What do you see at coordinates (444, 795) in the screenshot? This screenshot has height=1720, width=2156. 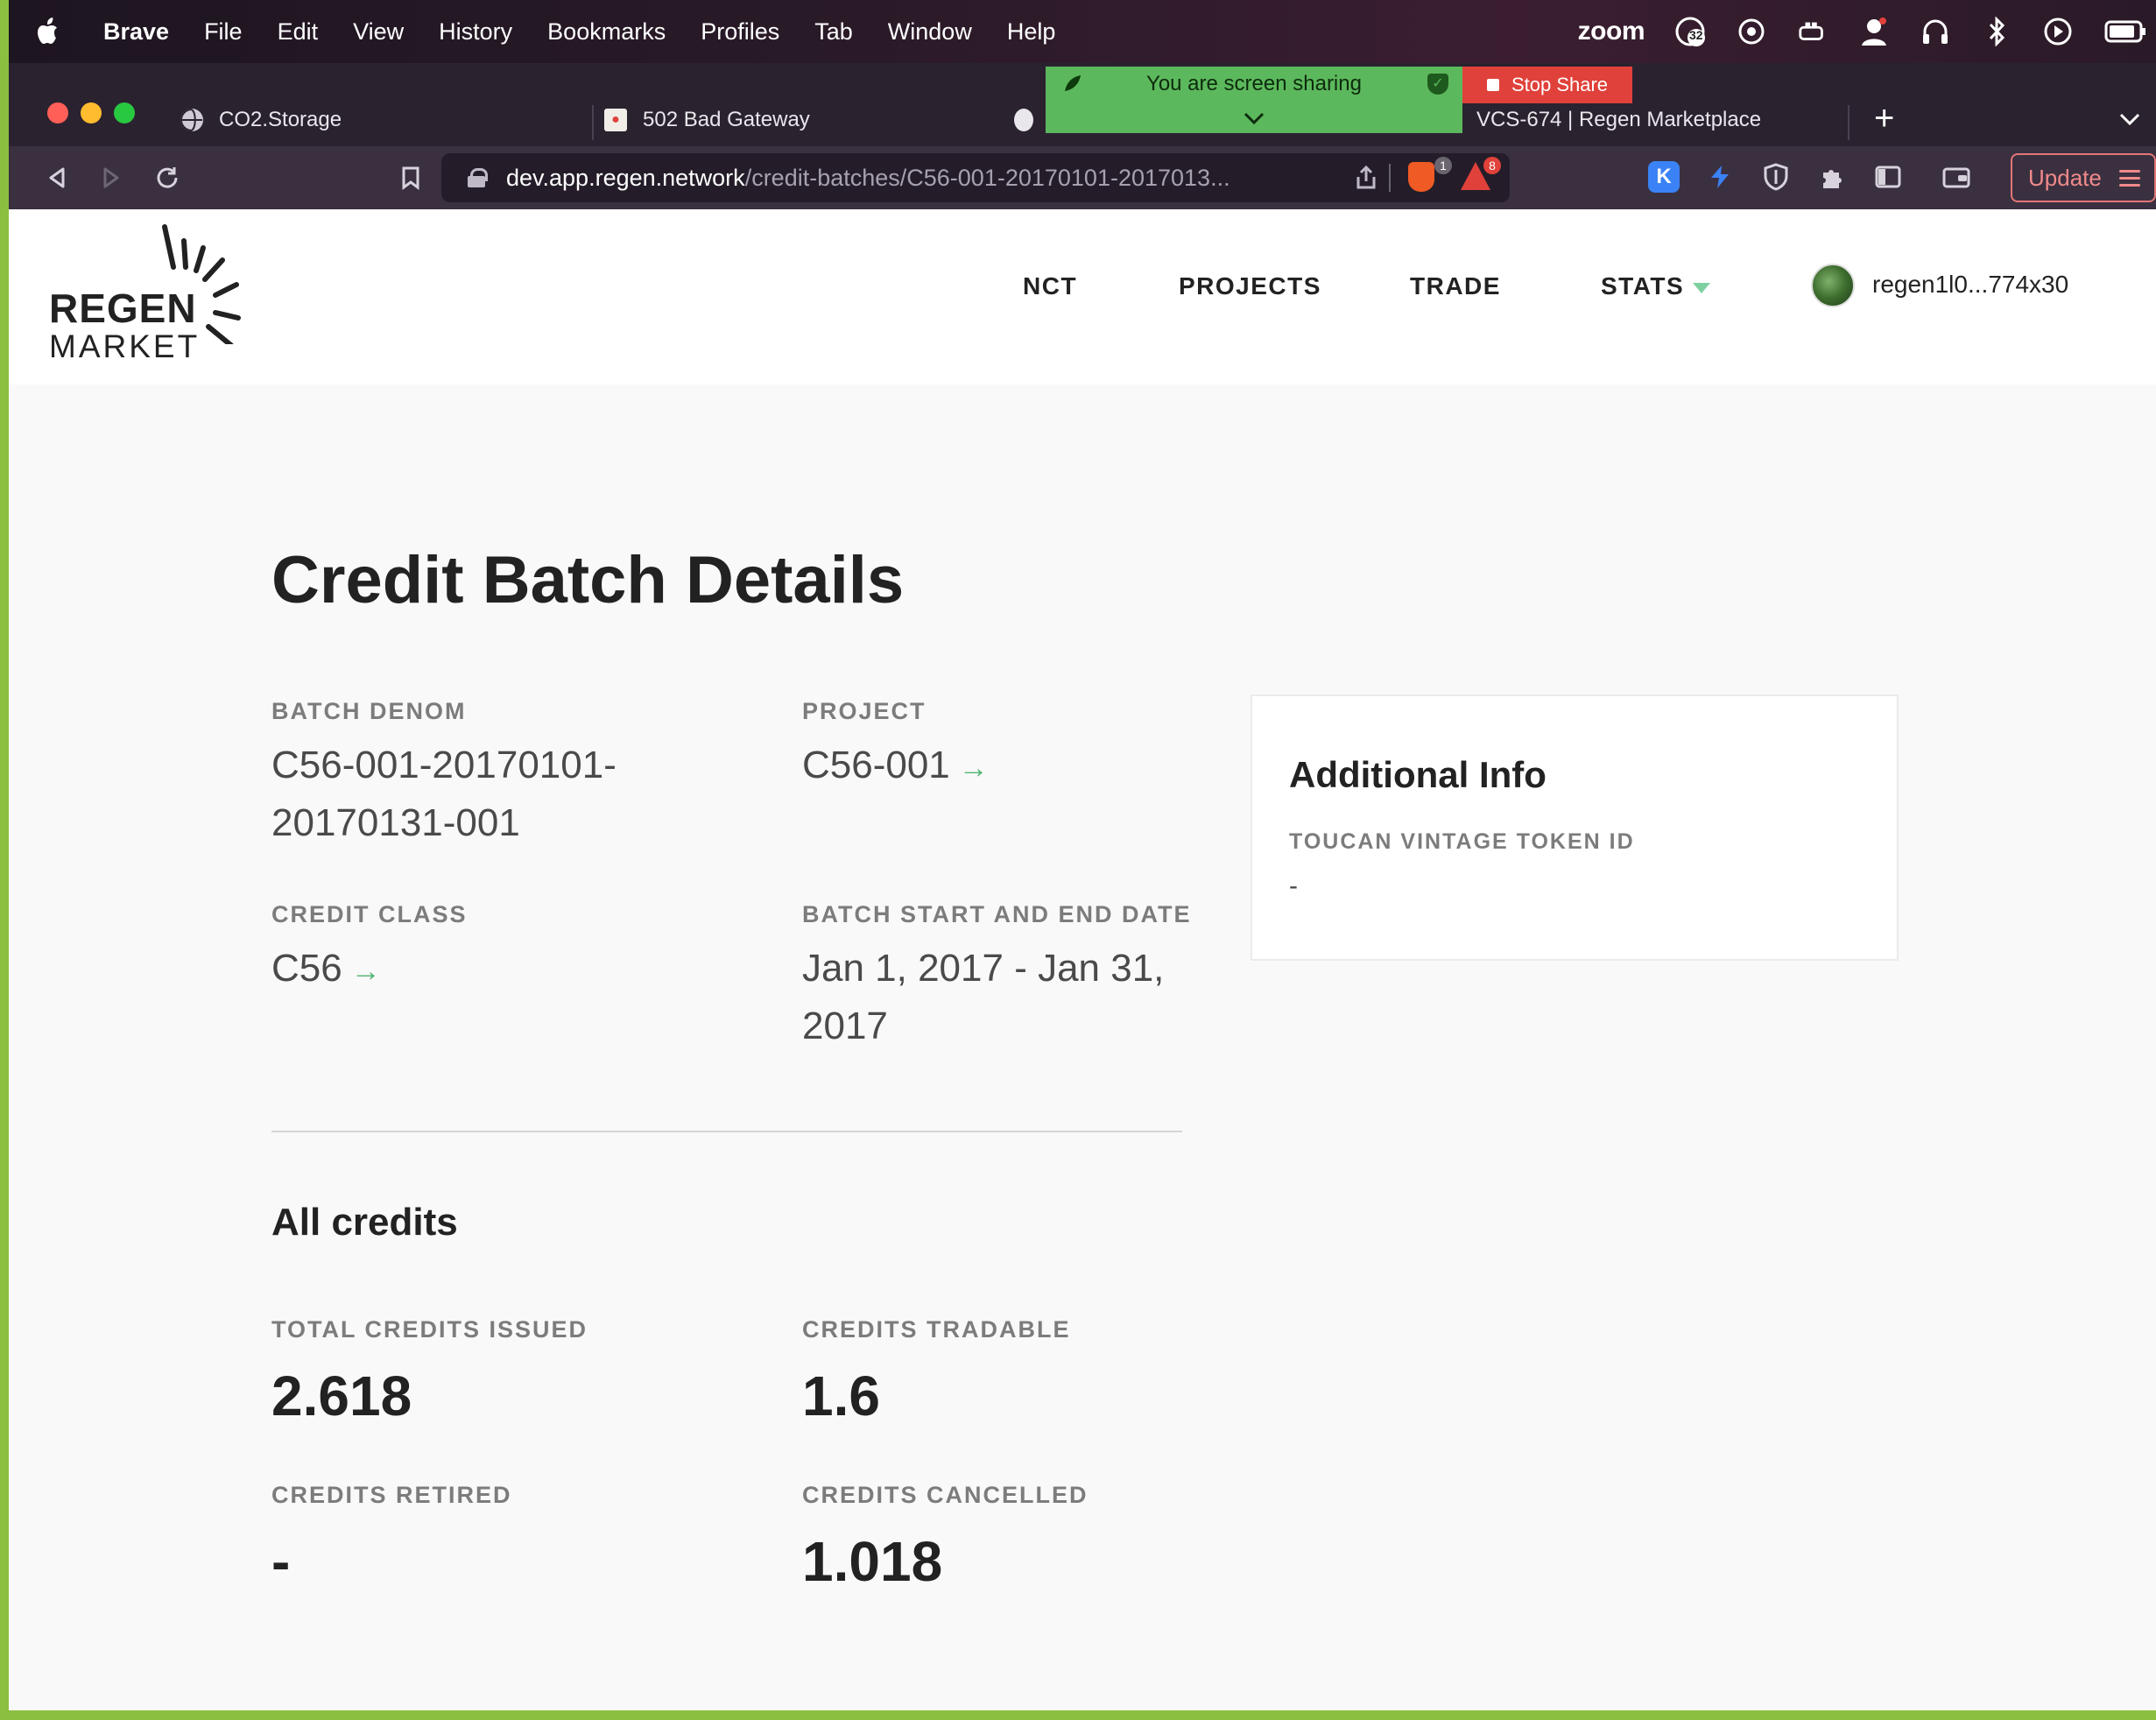 I see `batch-denom-value: C56-001-20170101- 20170131-001` at bounding box center [444, 795].